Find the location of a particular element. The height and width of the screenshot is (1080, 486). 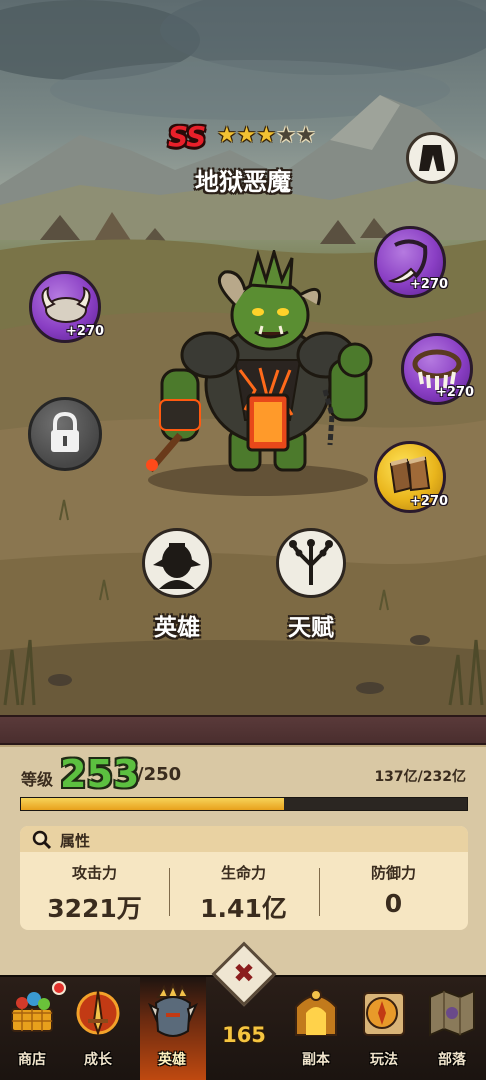

attr-health: 生命力 1.41亿 is located at coordinates (243, 893).